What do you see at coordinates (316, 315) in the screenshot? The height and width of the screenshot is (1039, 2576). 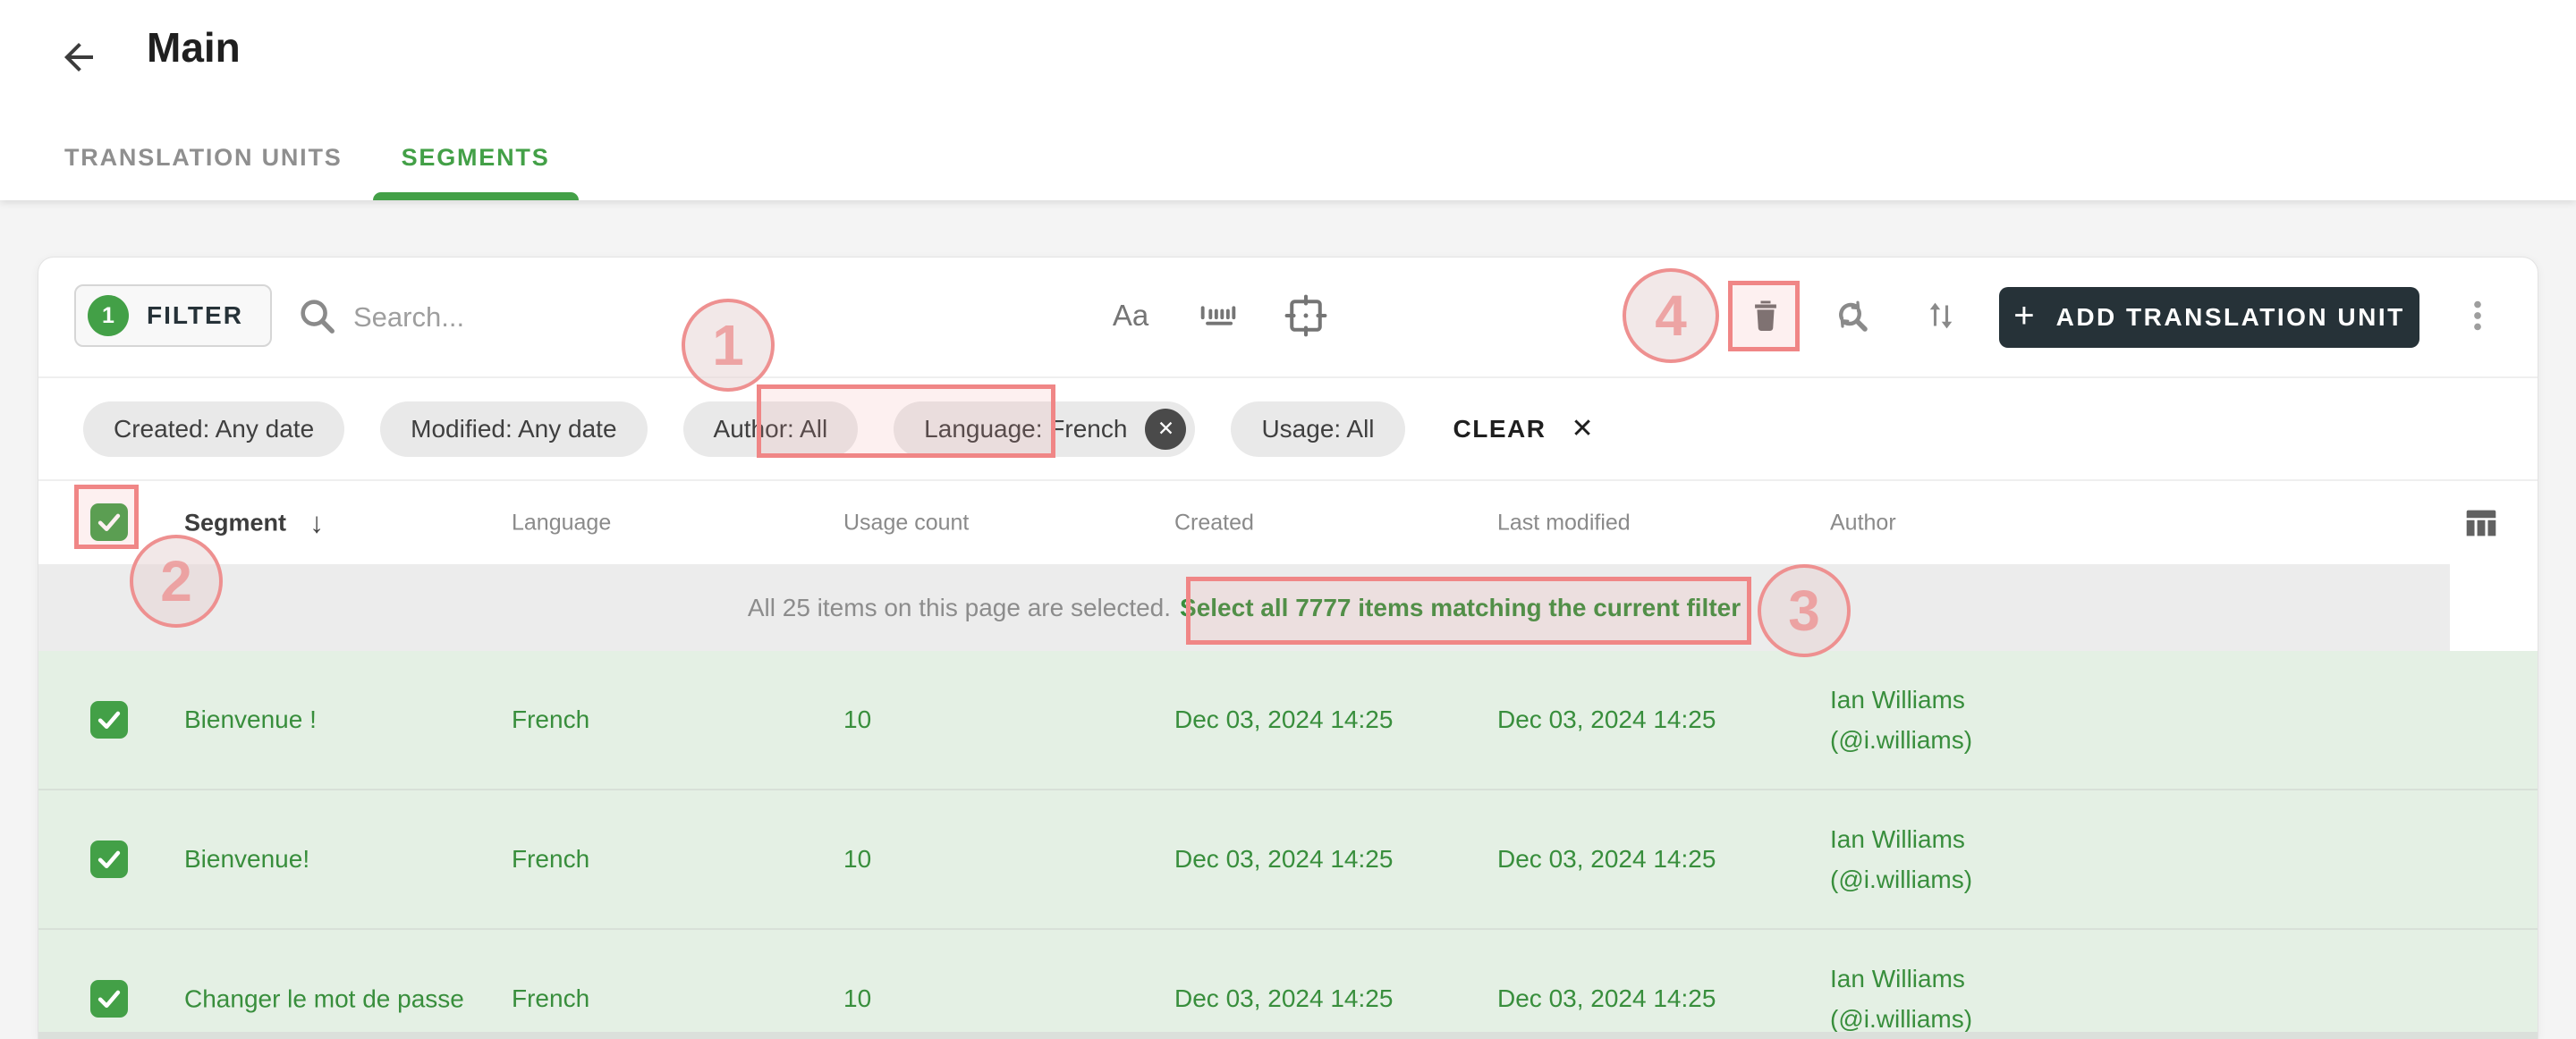 I see `search-icon` at bounding box center [316, 315].